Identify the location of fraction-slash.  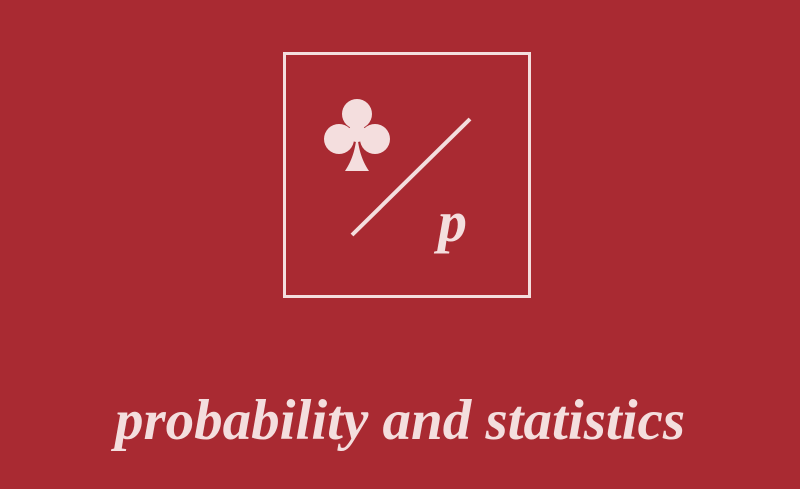
(411, 177).